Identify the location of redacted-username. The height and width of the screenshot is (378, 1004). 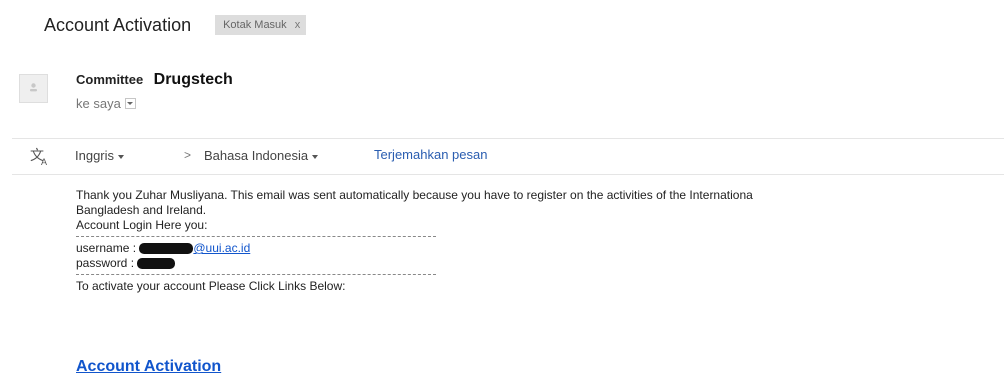
(166, 249).